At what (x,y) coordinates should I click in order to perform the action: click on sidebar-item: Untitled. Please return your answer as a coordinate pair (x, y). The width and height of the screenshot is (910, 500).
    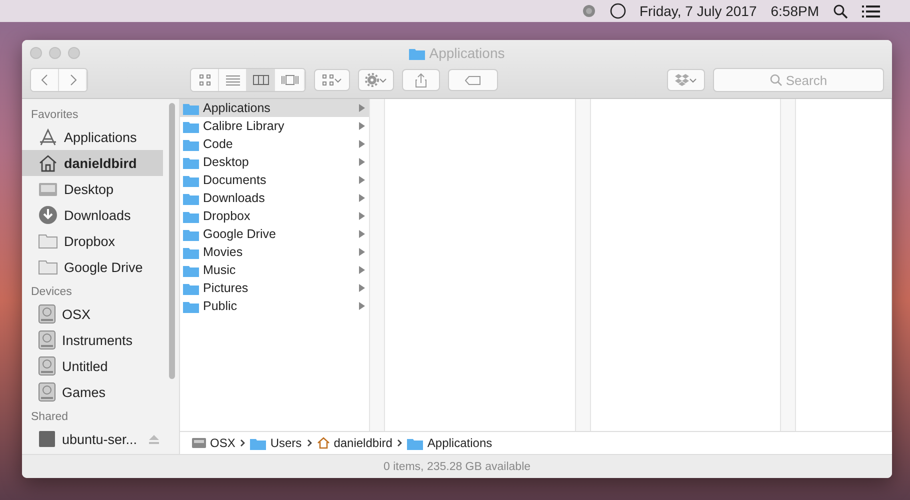
    Looking at the image, I should click on (92, 366).